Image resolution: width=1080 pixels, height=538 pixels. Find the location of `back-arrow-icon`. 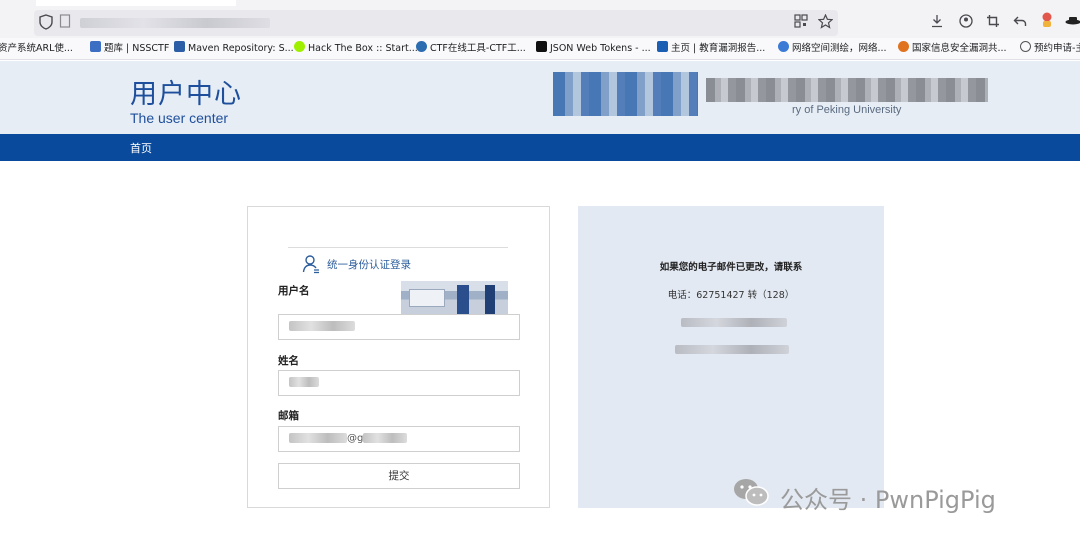

back-arrow-icon is located at coordinates (1020, 23).